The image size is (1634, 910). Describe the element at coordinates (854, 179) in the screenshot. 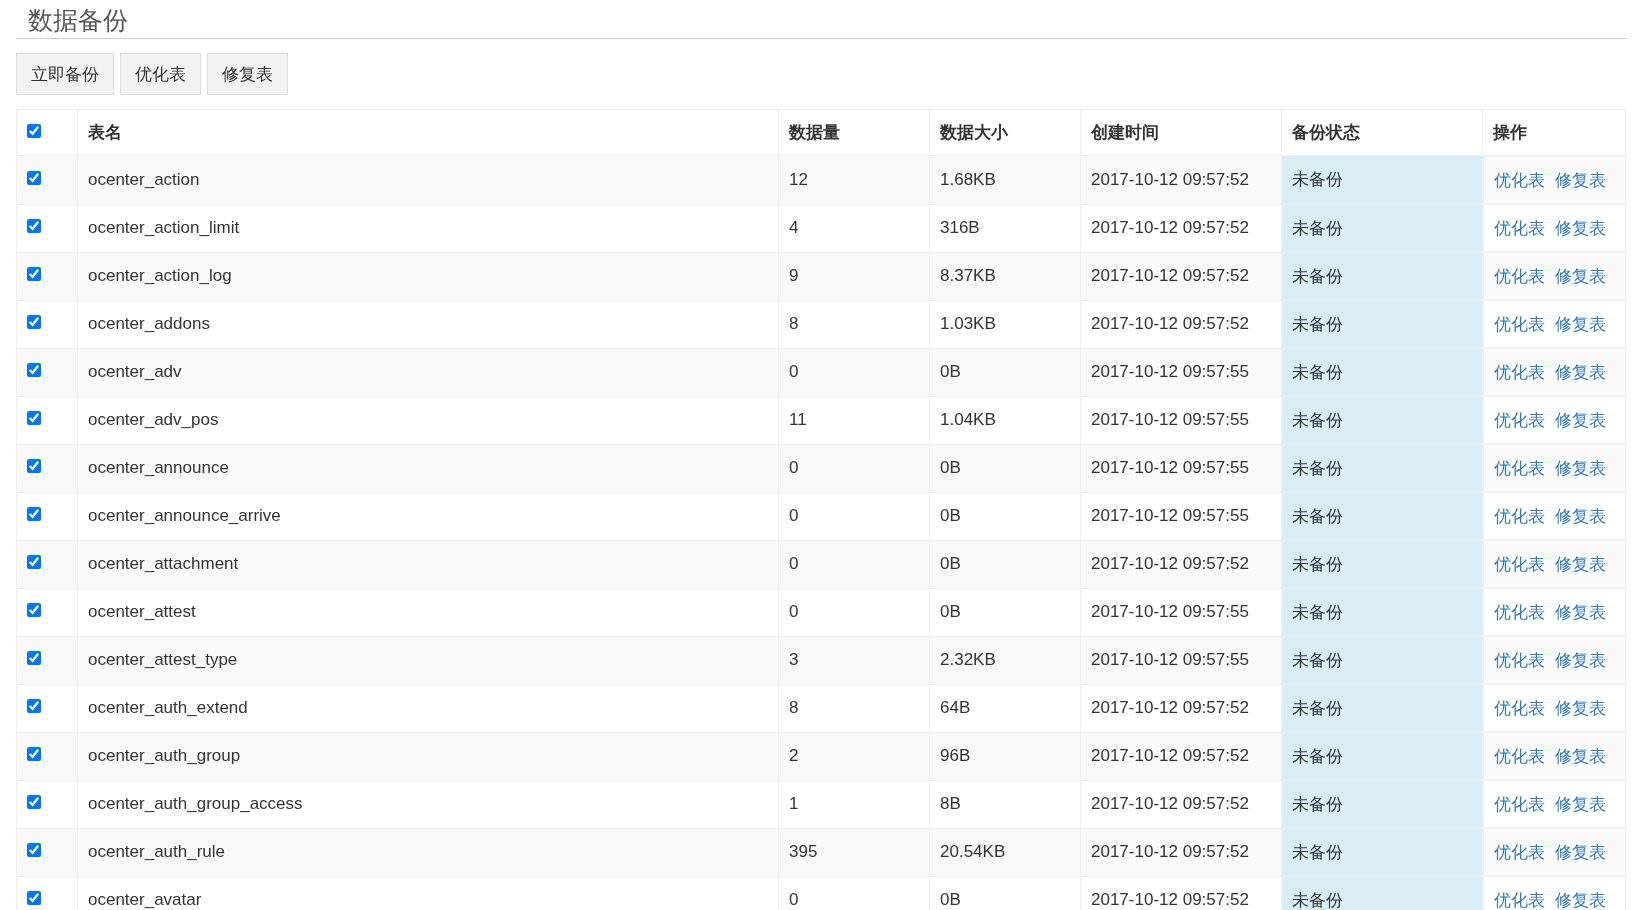

I see `table-cell: 12` at that location.